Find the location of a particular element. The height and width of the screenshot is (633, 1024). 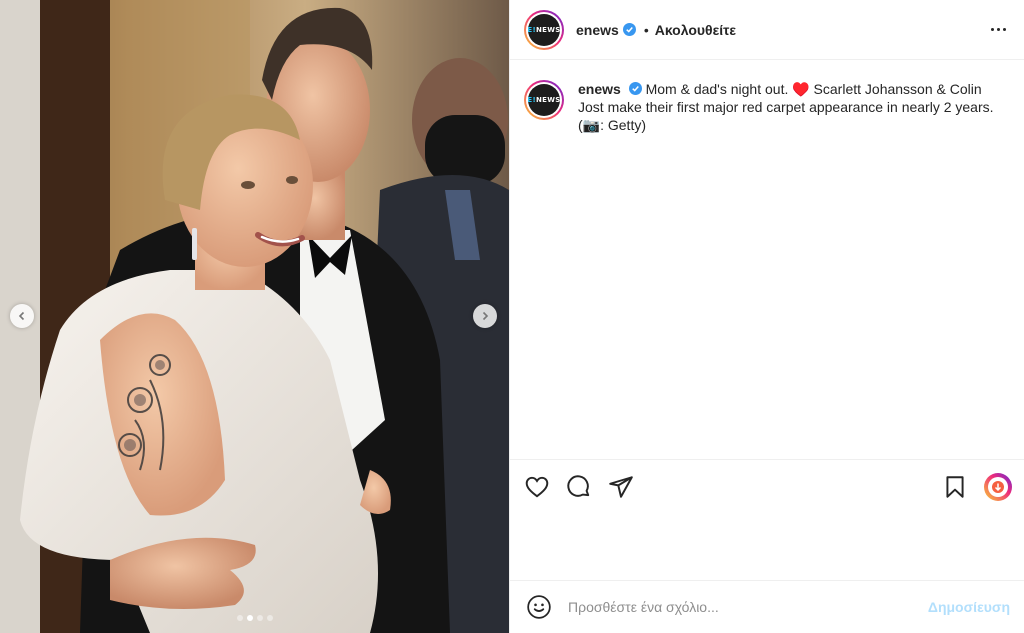

chevron-right-icon is located at coordinates (485, 316).